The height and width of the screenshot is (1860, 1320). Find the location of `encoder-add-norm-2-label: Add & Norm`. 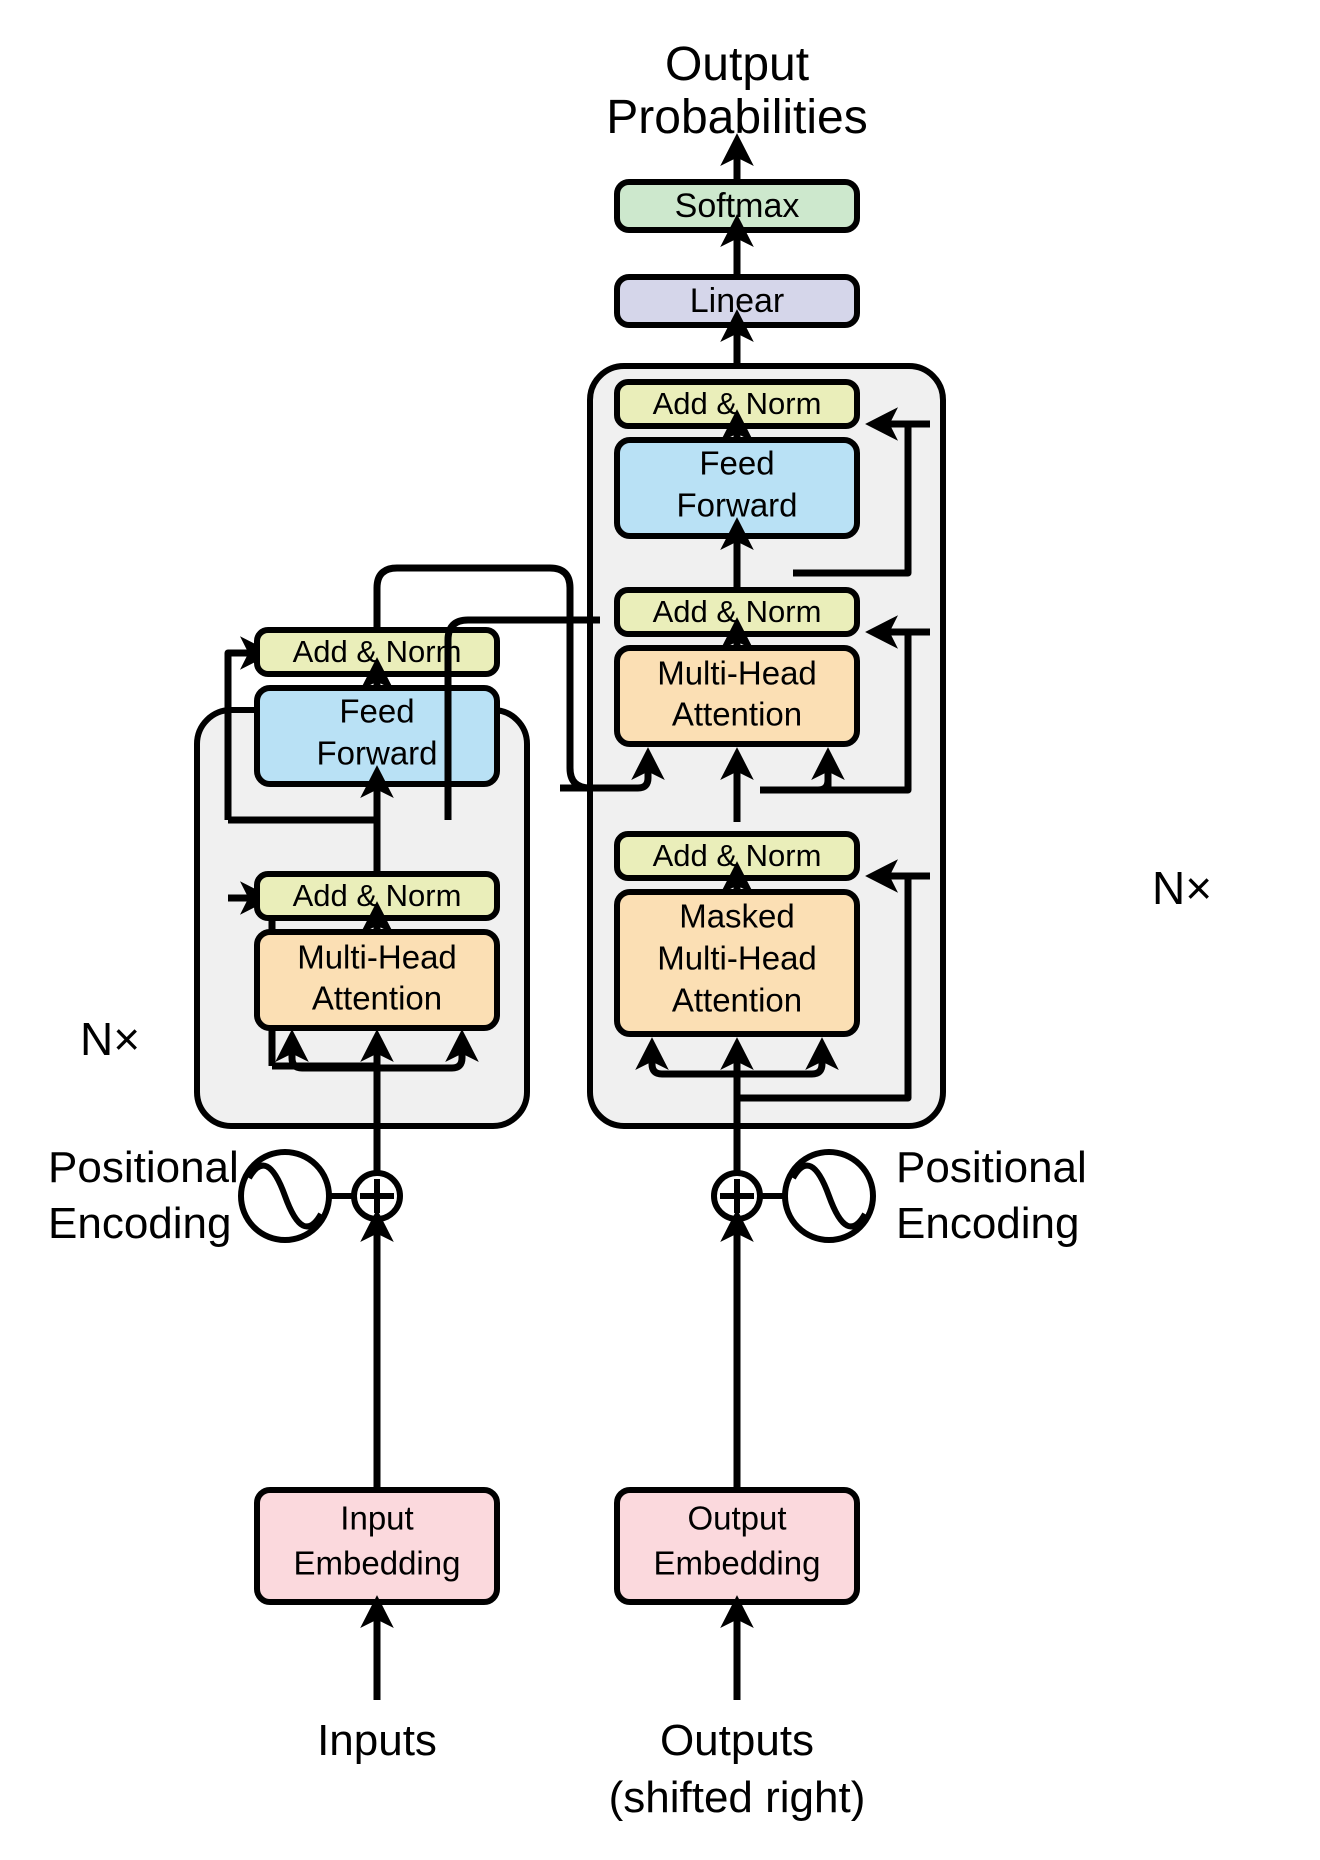

encoder-add-norm-2-label: Add & Norm is located at coordinates (377, 651).